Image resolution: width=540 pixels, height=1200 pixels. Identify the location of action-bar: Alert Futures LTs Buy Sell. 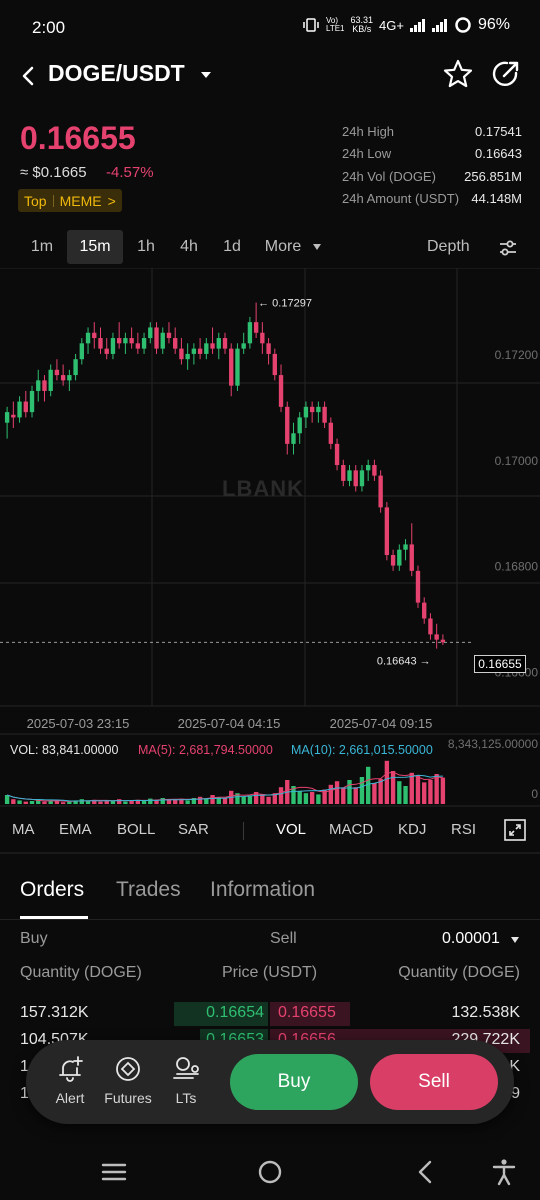
(270, 1082).